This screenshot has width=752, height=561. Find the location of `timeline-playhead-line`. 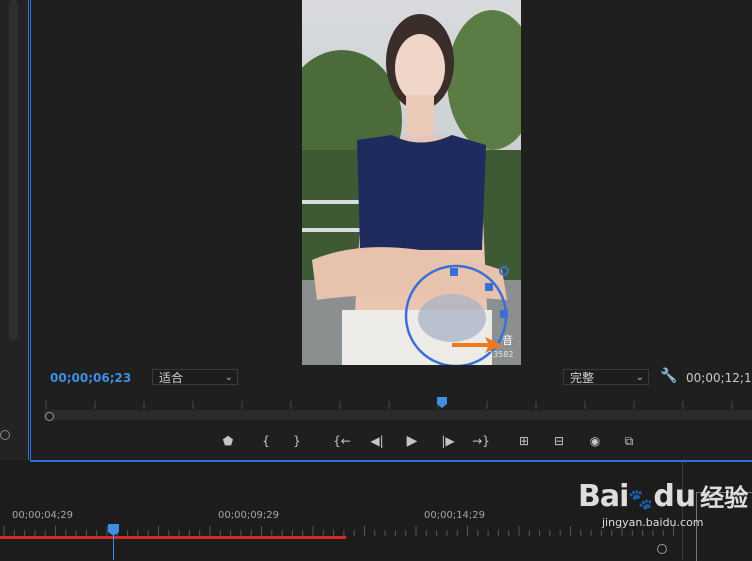

timeline-playhead-line is located at coordinates (113, 546).